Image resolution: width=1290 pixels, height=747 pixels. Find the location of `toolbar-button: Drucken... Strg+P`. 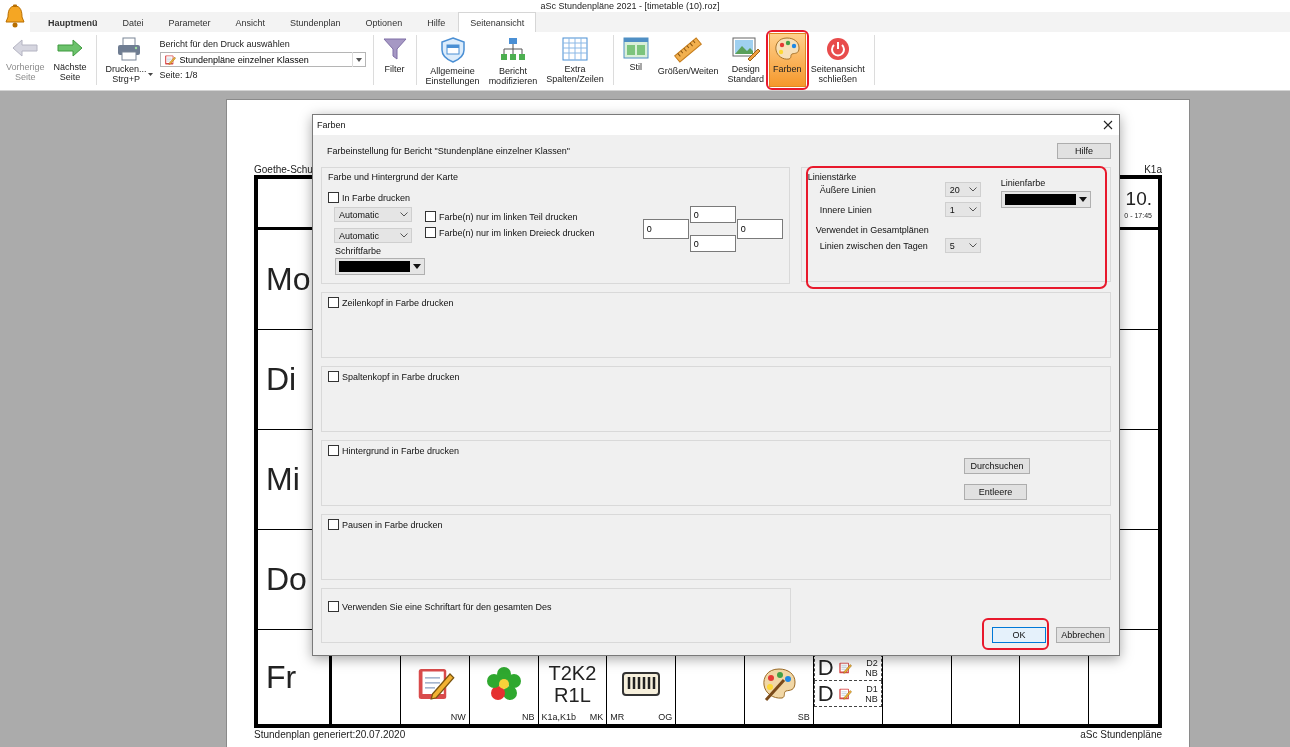

toolbar-button: Drucken... Strg+P is located at coordinates (129, 60).